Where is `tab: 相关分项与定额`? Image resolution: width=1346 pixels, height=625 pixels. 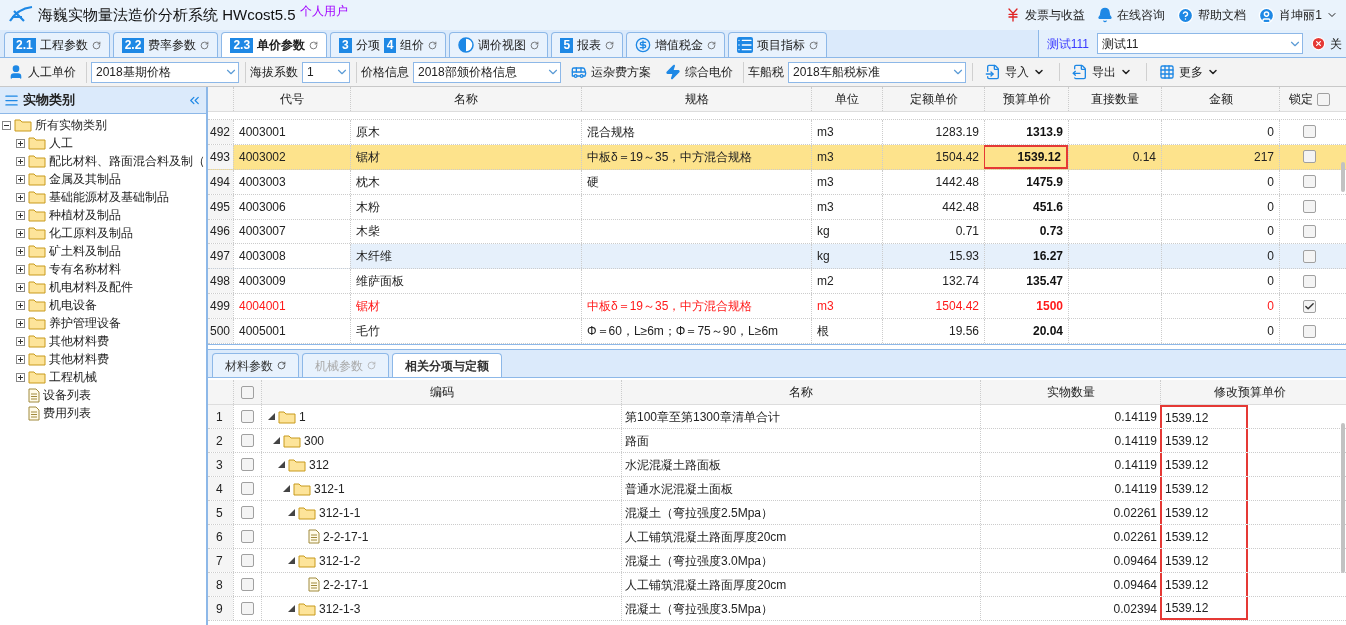 tab: 相关分项与定额 is located at coordinates (447, 365).